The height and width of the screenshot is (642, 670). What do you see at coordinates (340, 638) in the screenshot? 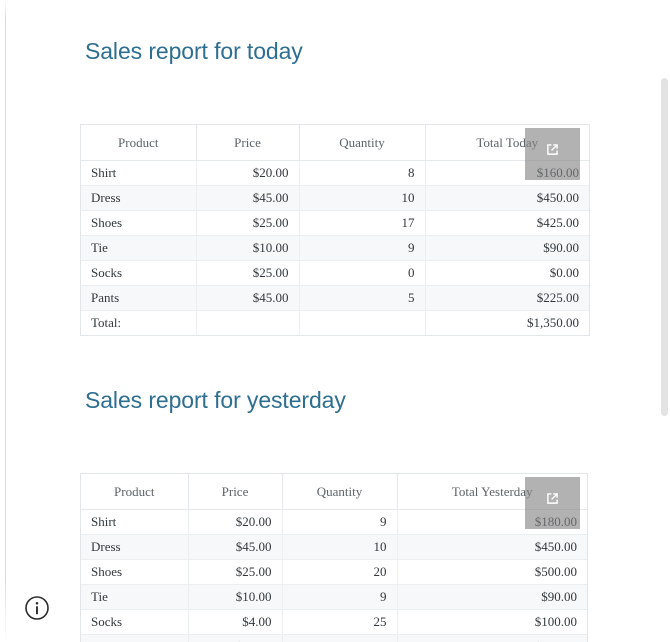
I see `cell-quantity: 4` at bounding box center [340, 638].